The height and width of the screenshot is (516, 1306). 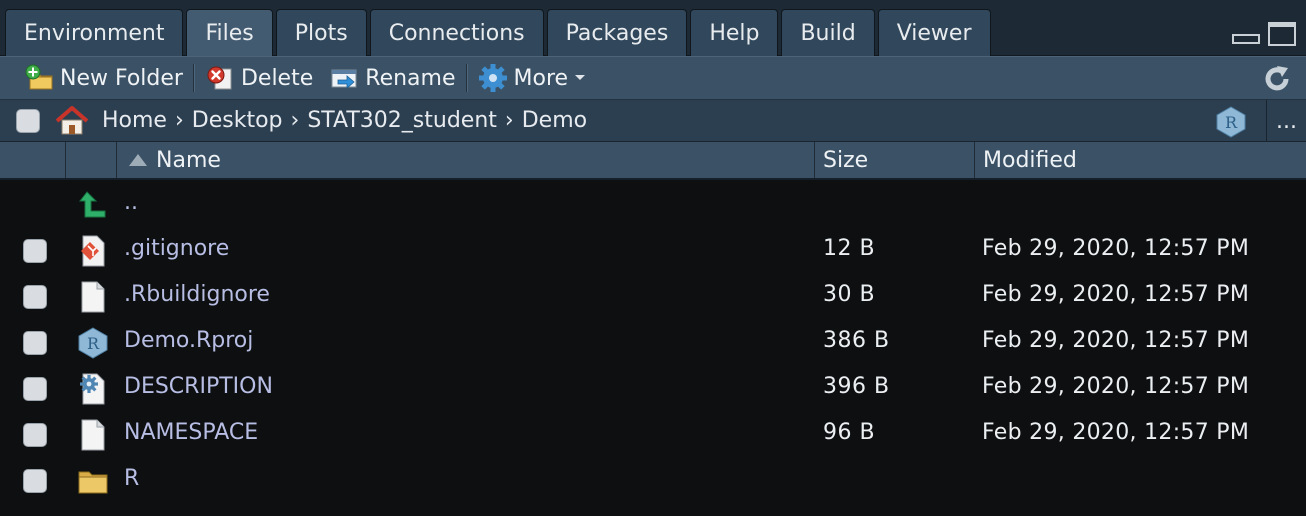 What do you see at coordinates (1030, 160) in the screenshot?
I see `column-modified-label: Modified` at bounding box center [1030, 160].